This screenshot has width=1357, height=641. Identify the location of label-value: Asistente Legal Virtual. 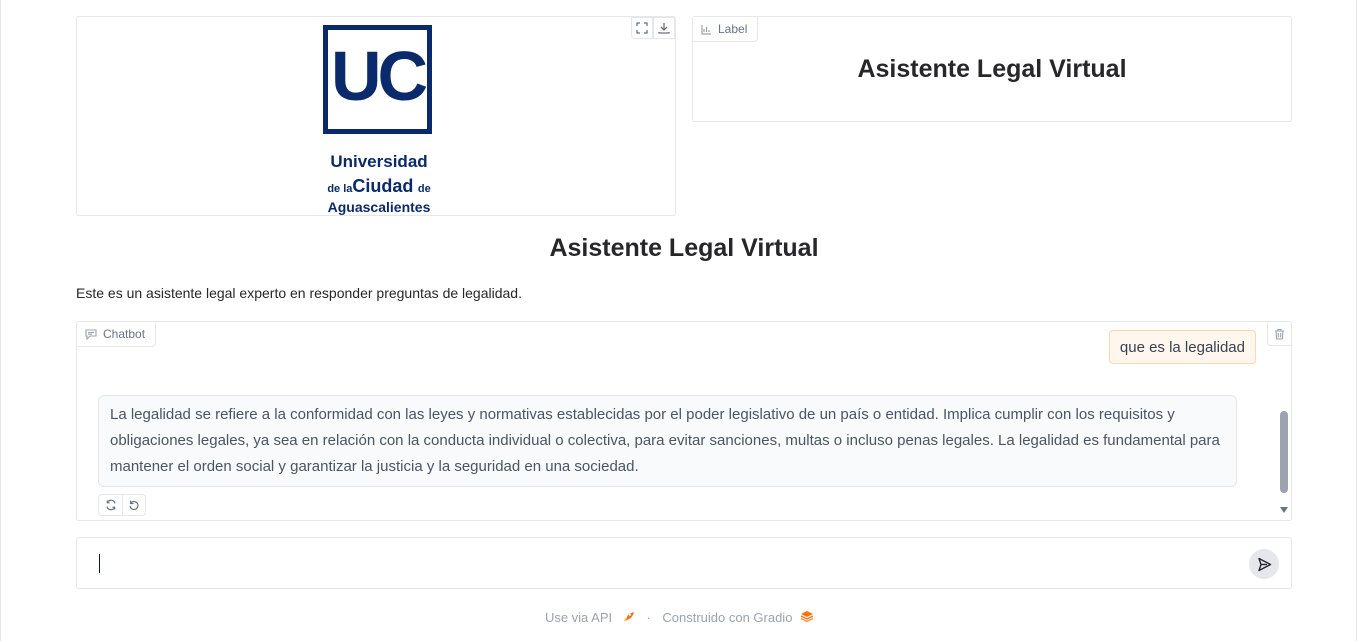
(992, 69).